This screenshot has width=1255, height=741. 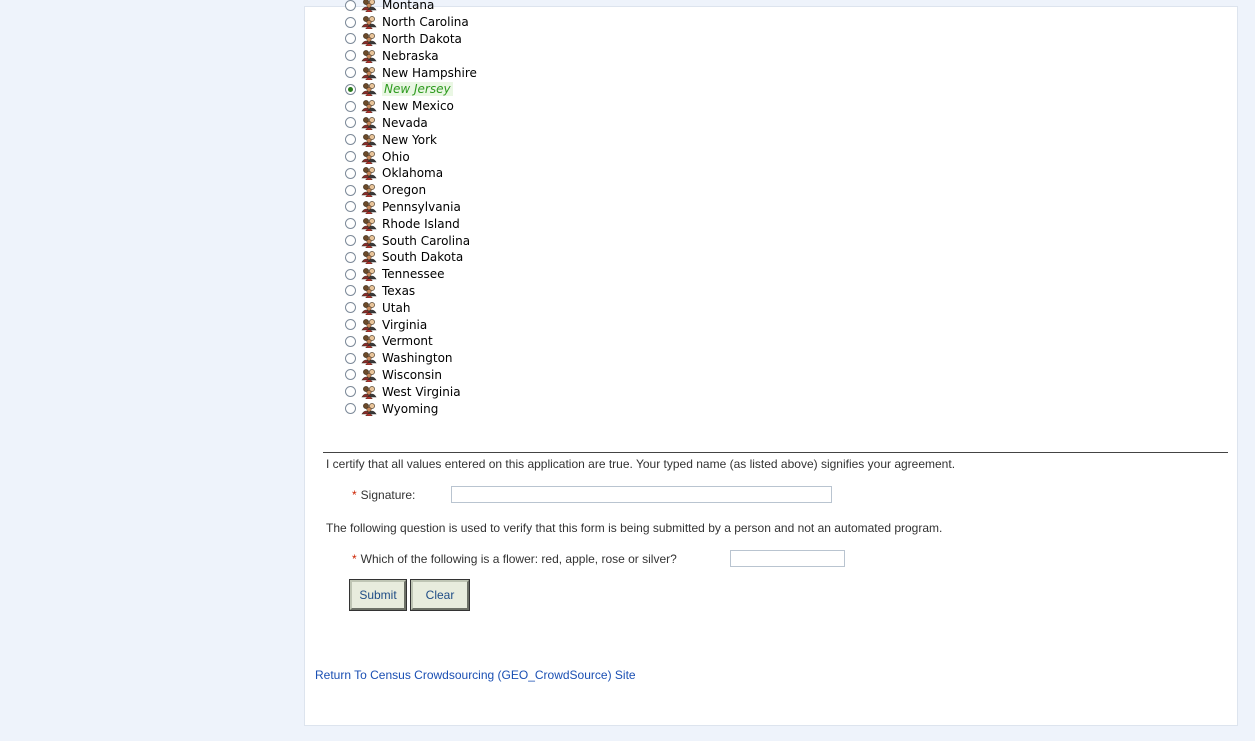 I want to click on submit-button: Submit, so click(x=378, y=595).